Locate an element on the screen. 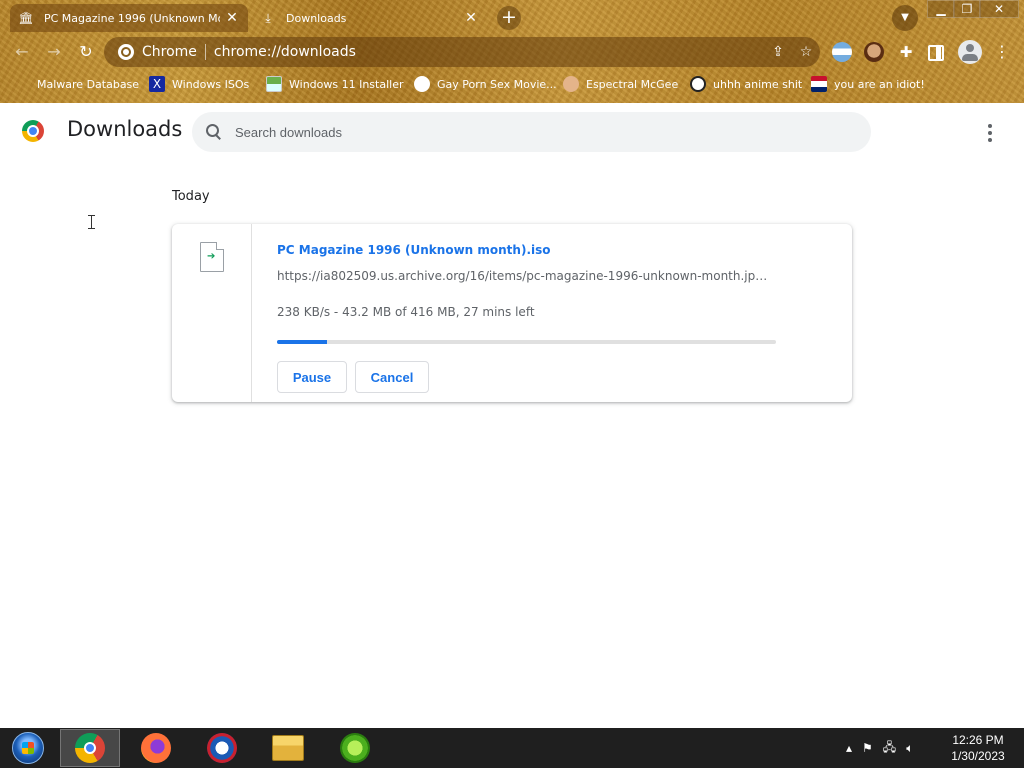 The image size is (1024, 768). address-bar: Chrome chrome://downloads ⇪ ☆ is located at coordinates (462, 52).